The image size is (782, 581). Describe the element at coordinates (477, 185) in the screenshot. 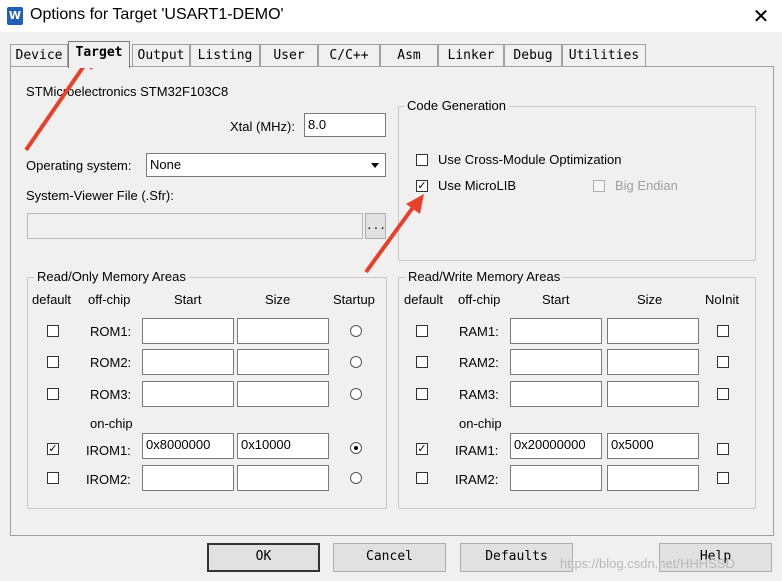

I see `microlib-label: Use MicroLIB` at that location.